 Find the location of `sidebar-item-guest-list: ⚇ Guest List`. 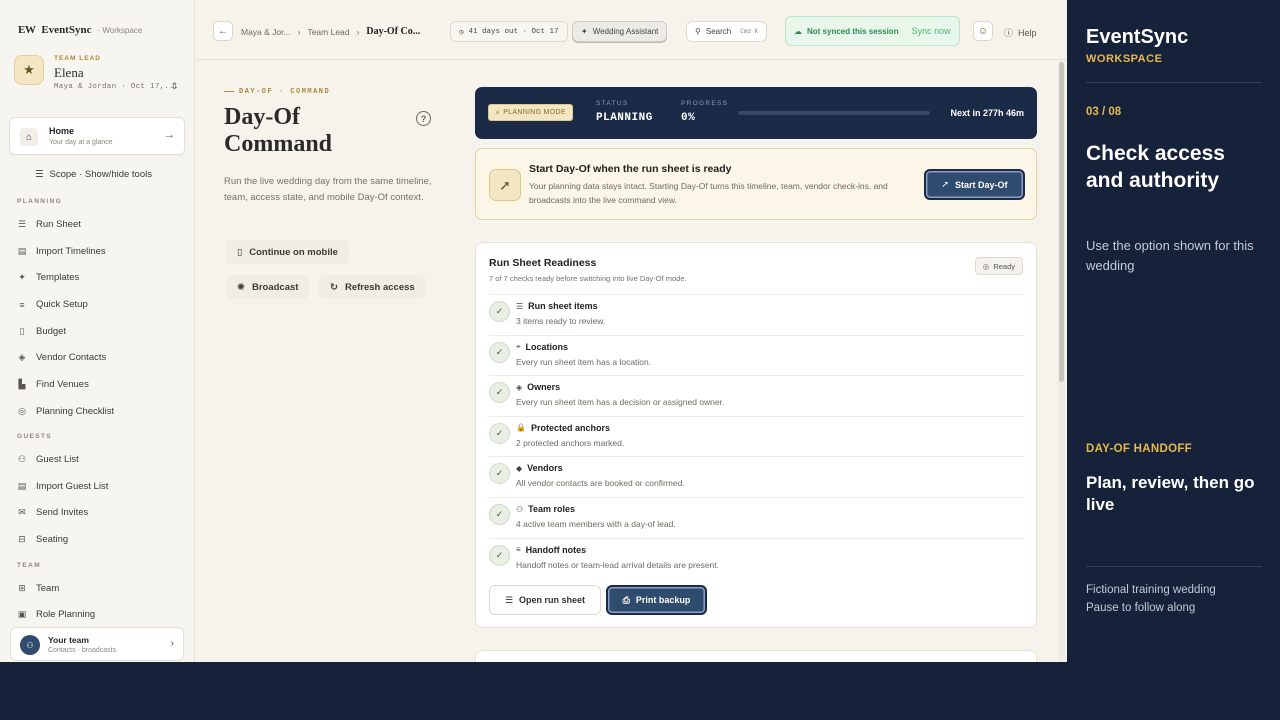

sidebar-item-guest-list: ⚇ Guest List is located at coordinates (48, 459).